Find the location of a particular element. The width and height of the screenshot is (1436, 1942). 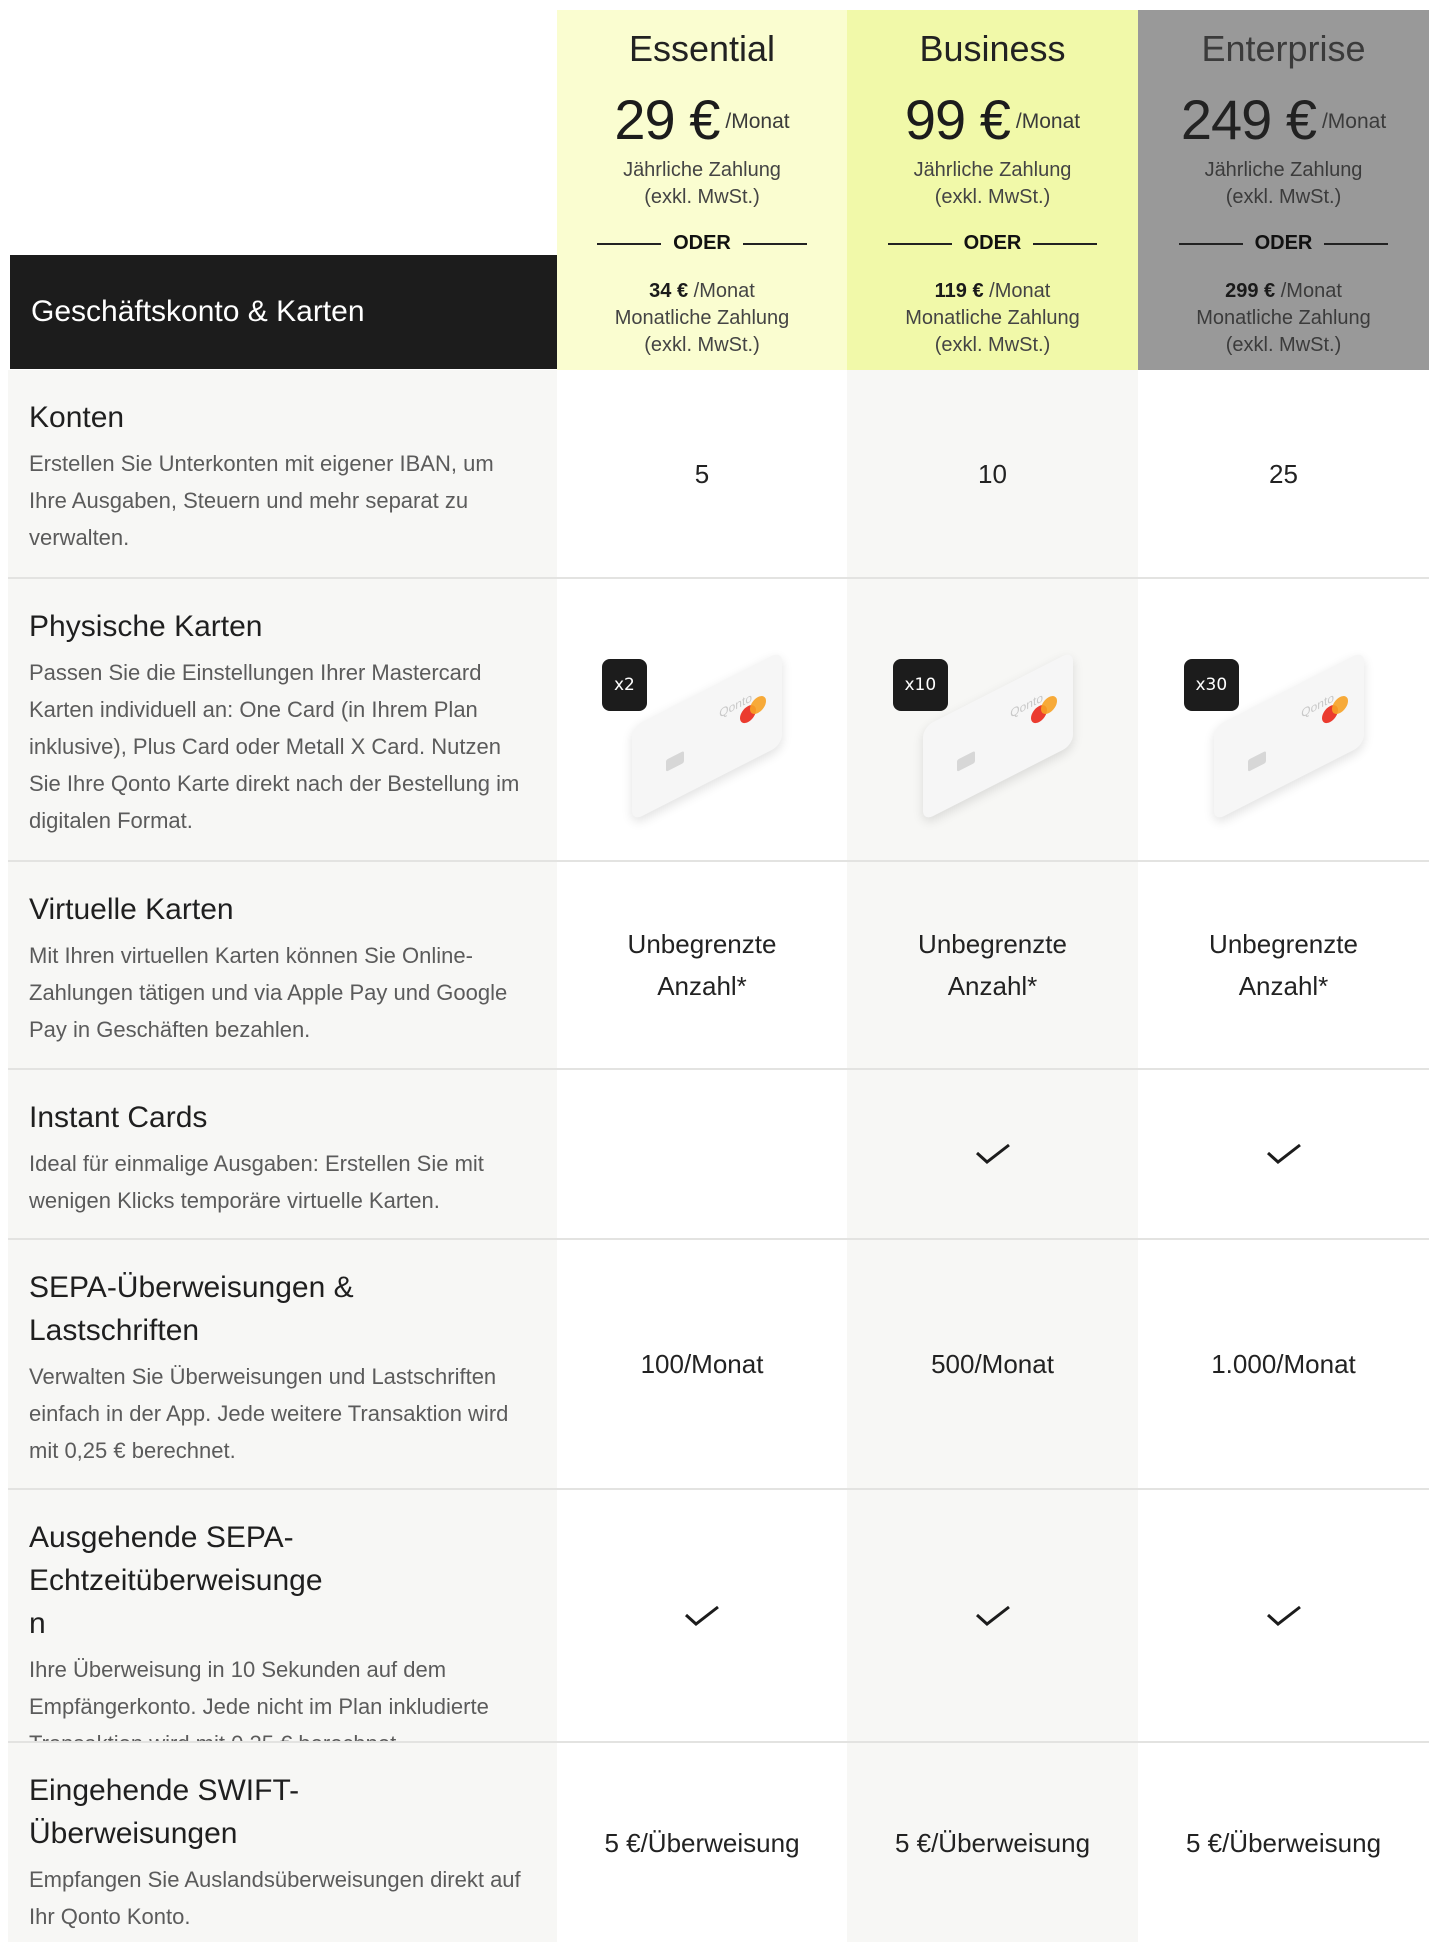

value-essential: 5 €/Überweisung is located at coordinates (702, 1842).